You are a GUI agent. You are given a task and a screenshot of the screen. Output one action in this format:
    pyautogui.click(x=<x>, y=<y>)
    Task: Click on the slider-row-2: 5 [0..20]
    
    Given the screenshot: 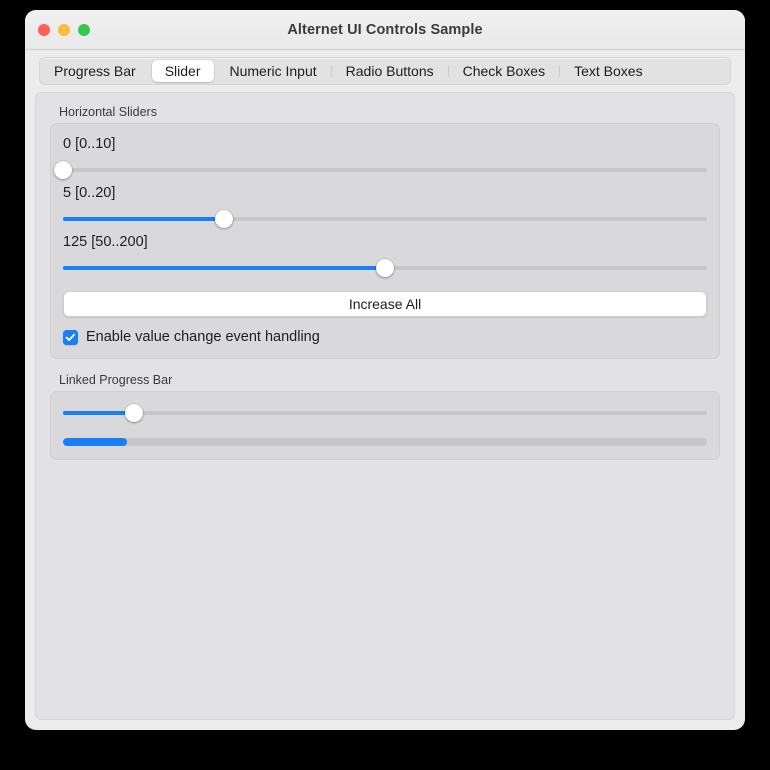 What is the action you would take?
    pyautogui.click(x=385, y=206)
    